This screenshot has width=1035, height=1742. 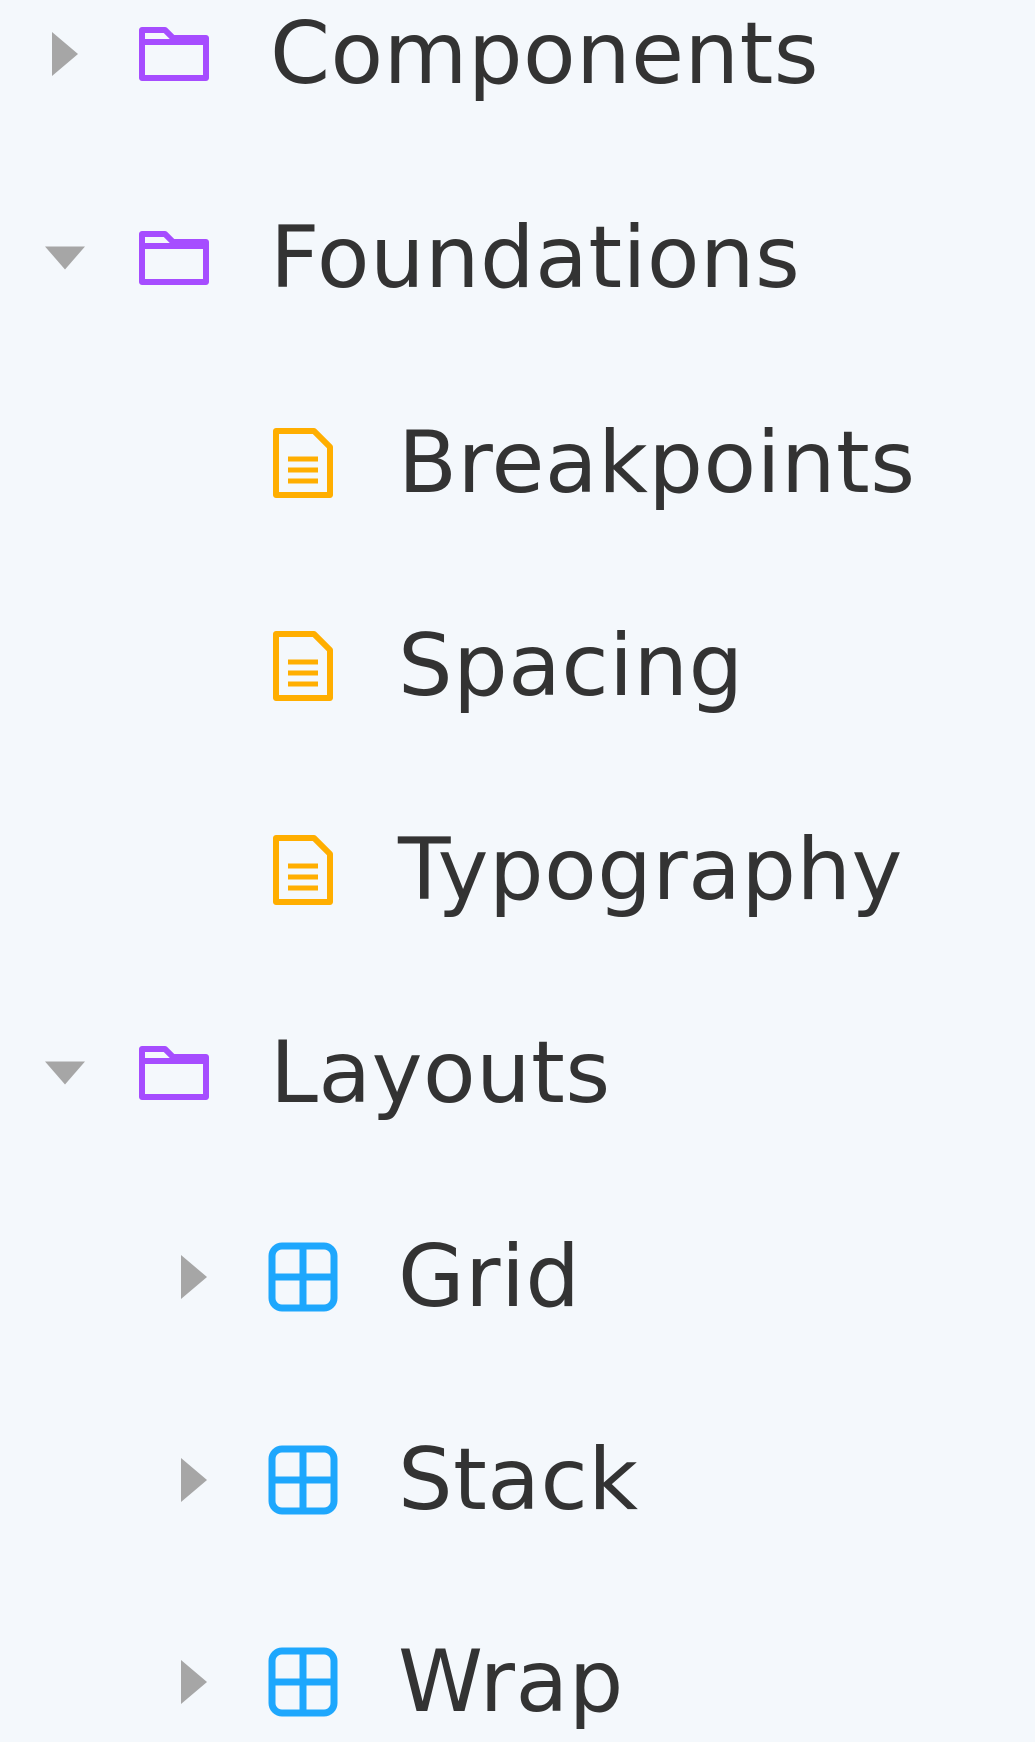 I want to click on tree-item-breakpoints: Breakpoints, so click(x=517, y=463).